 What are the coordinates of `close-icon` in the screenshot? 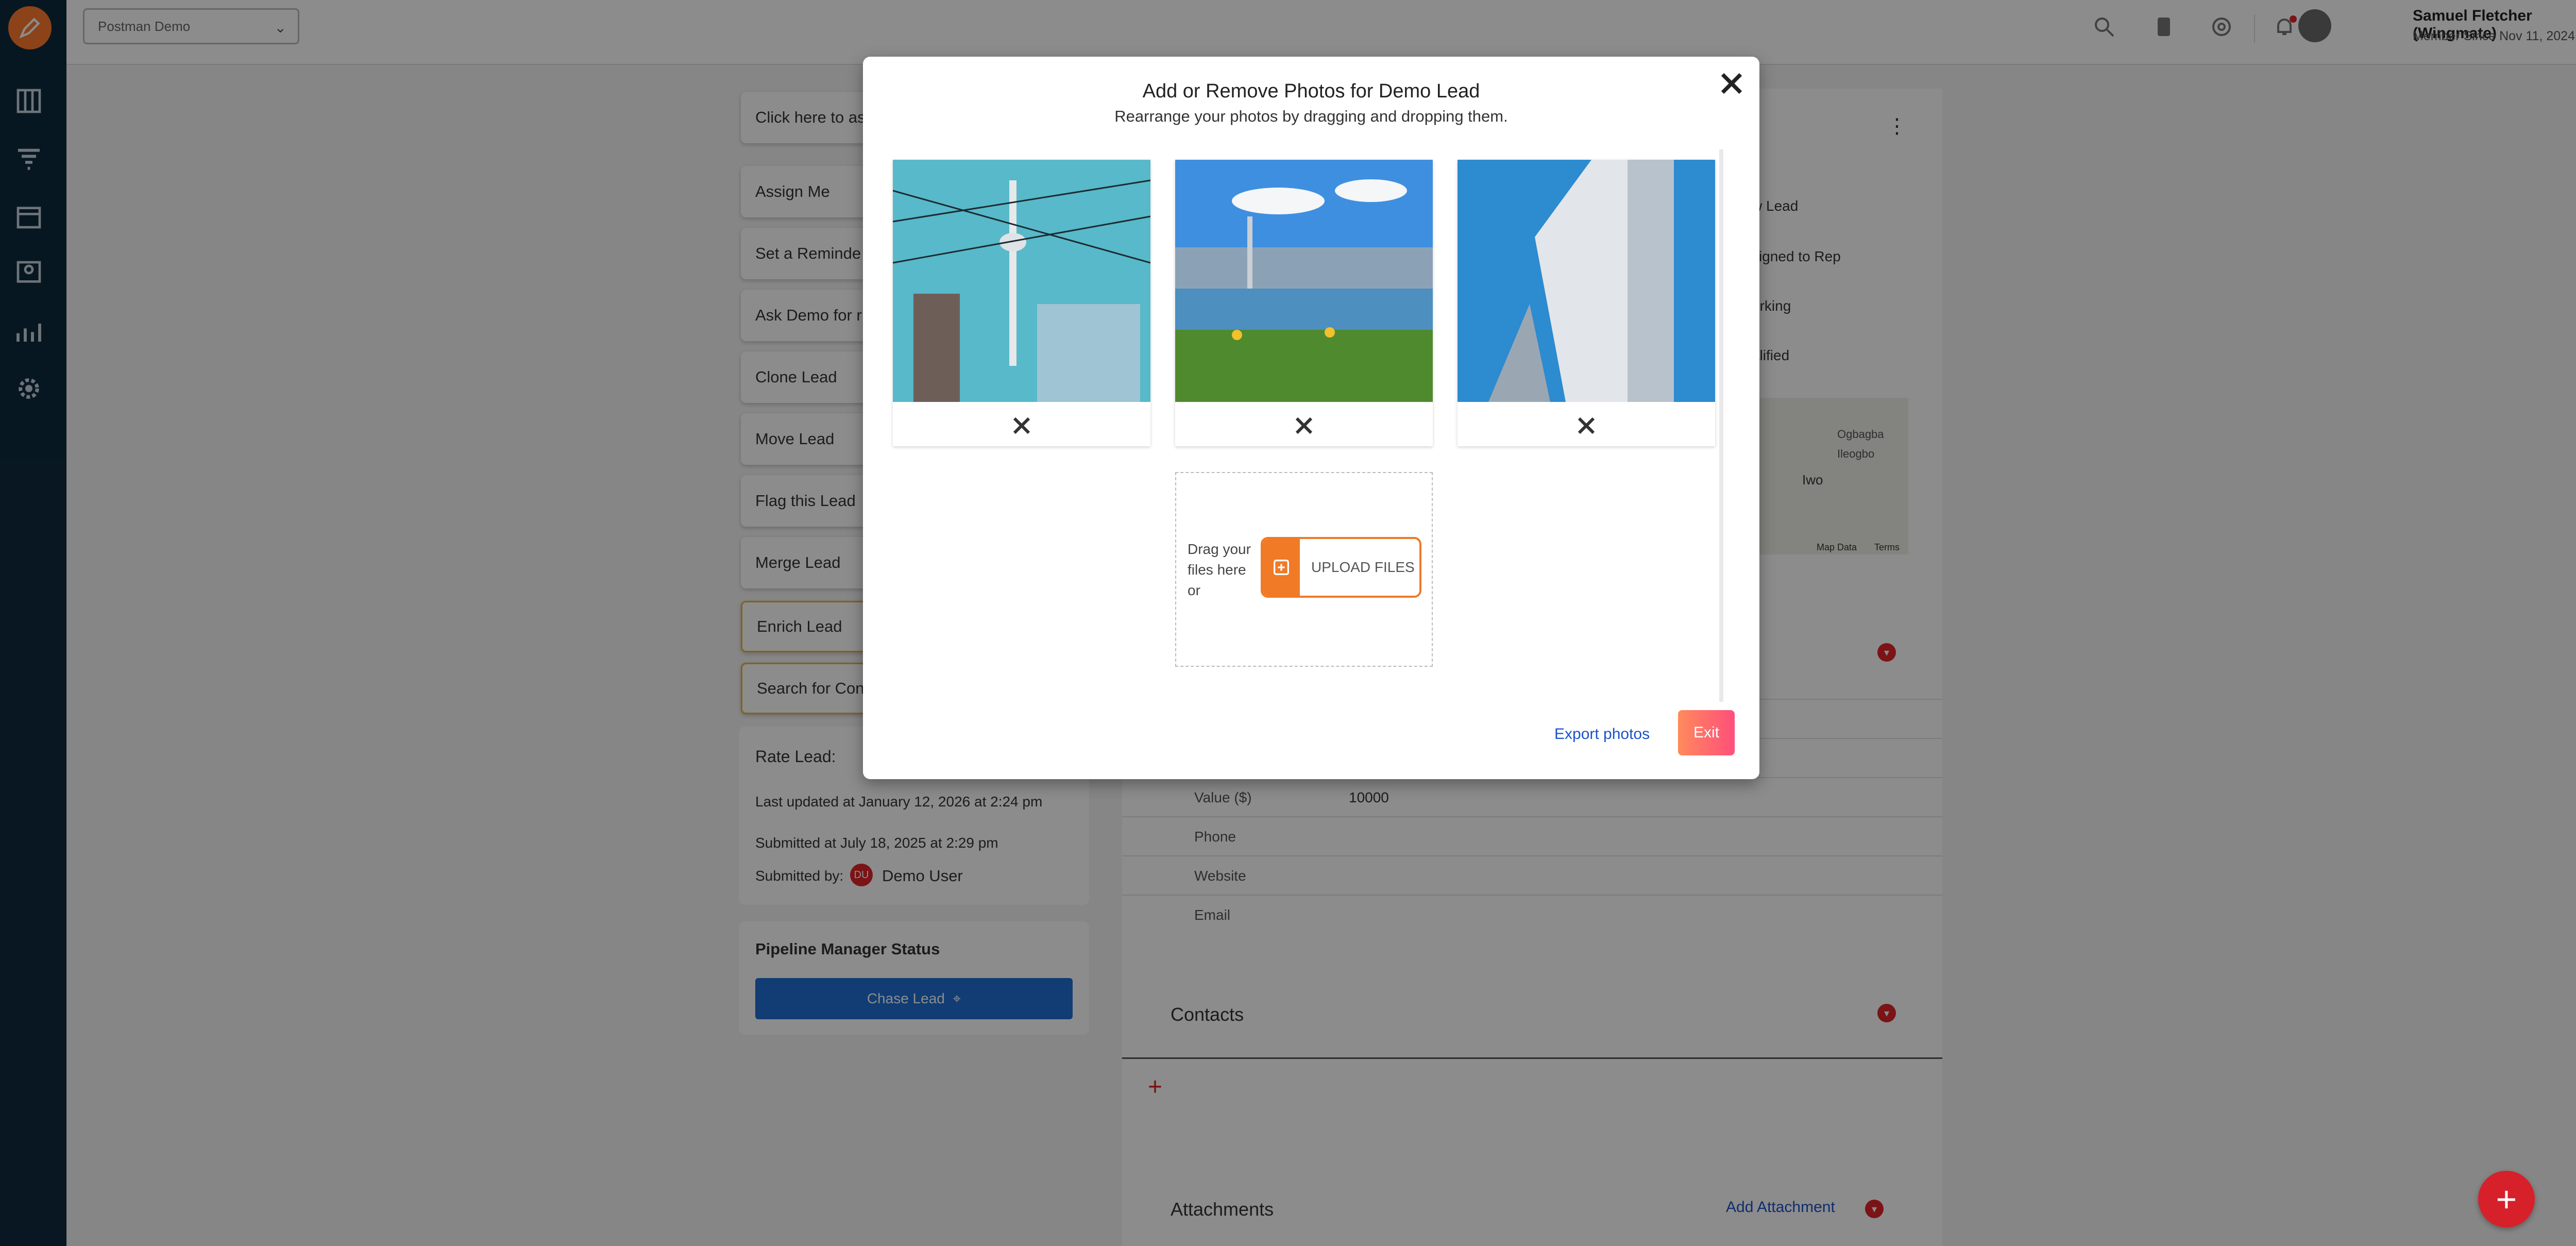 It's located at (1731, 83).